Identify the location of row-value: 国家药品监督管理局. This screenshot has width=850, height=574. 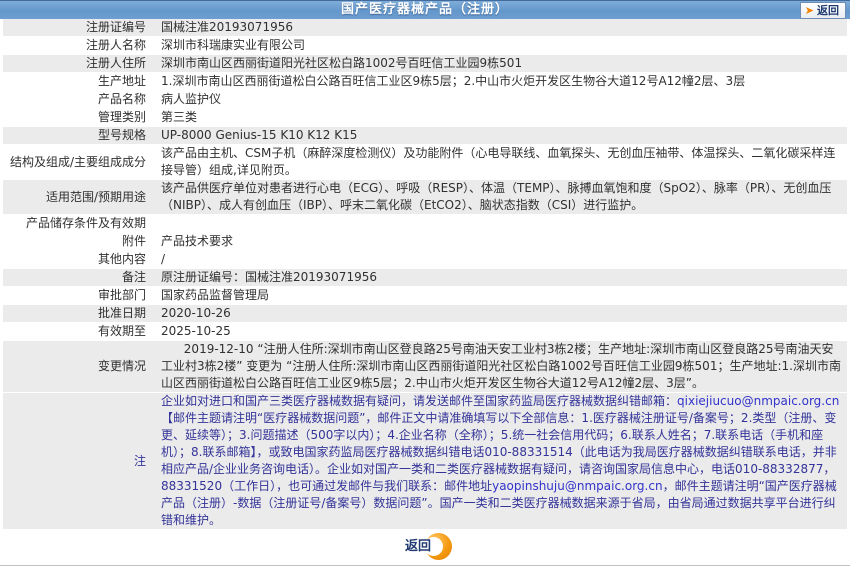
(215, 295).